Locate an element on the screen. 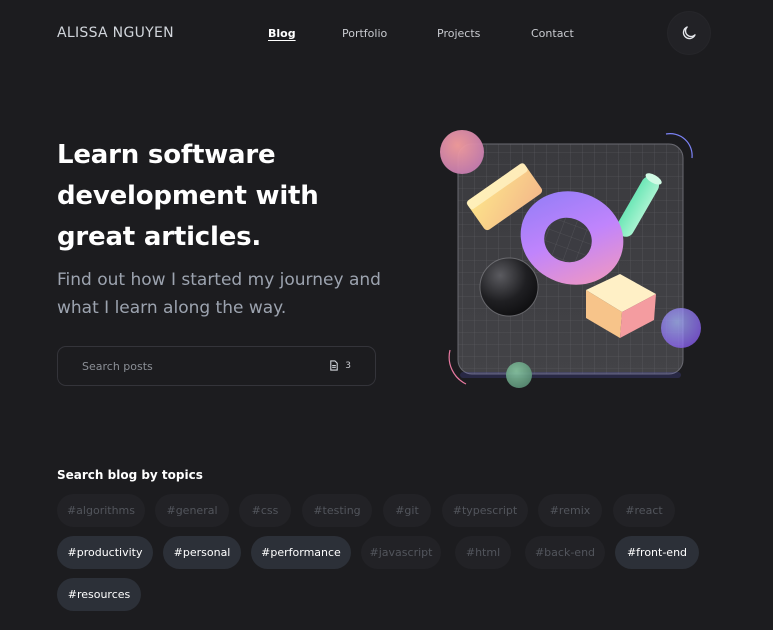 Image resolution: width=773 pixels, height=630 pixels. hero-illustration is located at coordinates (572, 259).